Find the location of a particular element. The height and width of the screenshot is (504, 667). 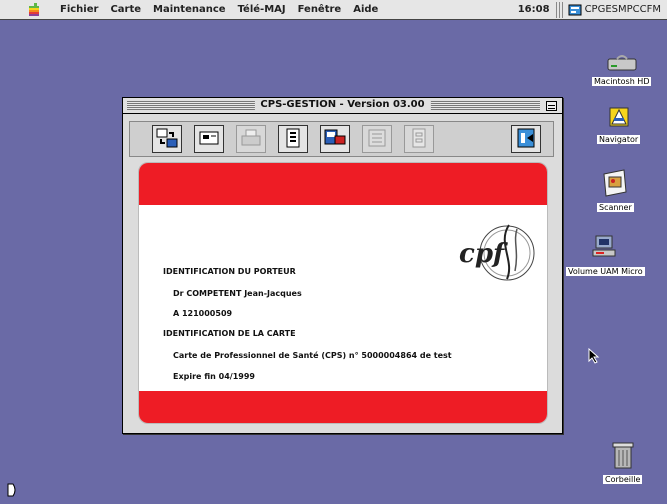

holder-name: Dr COMPETENT Jean-Jacques is located at coordinates (237, 293).